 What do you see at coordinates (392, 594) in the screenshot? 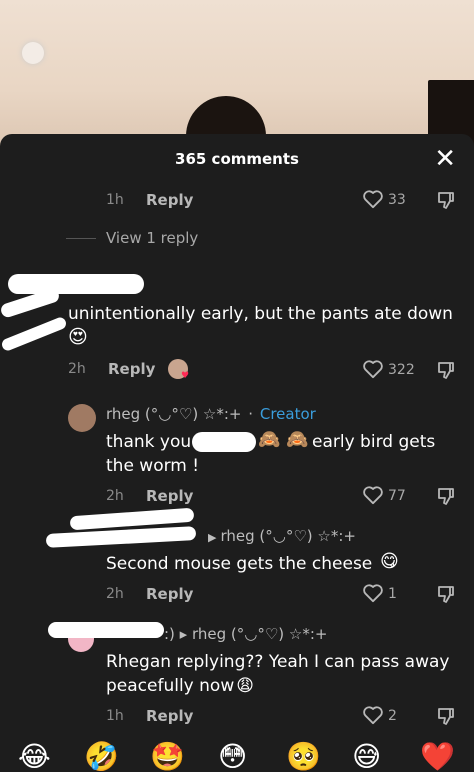
I see `like-count: 1` at bounding box center [392, 594].